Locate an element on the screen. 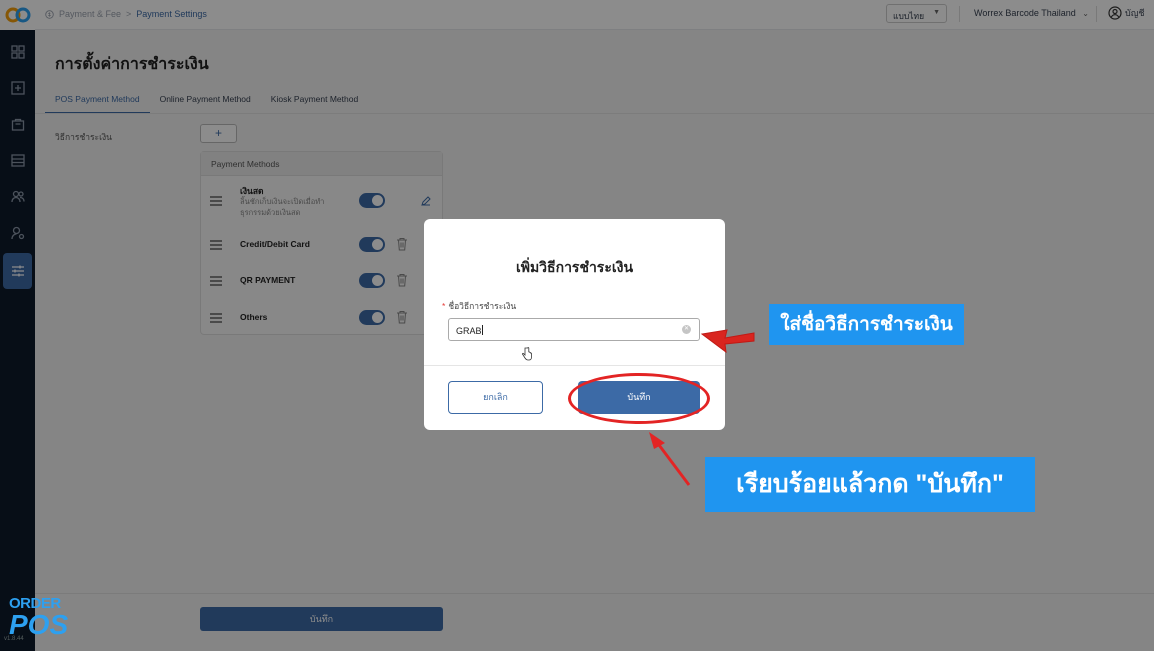 This screenshot has width=1154, height=651. orderpos-logo: ORDER POS is located at coordinates (40, 619).